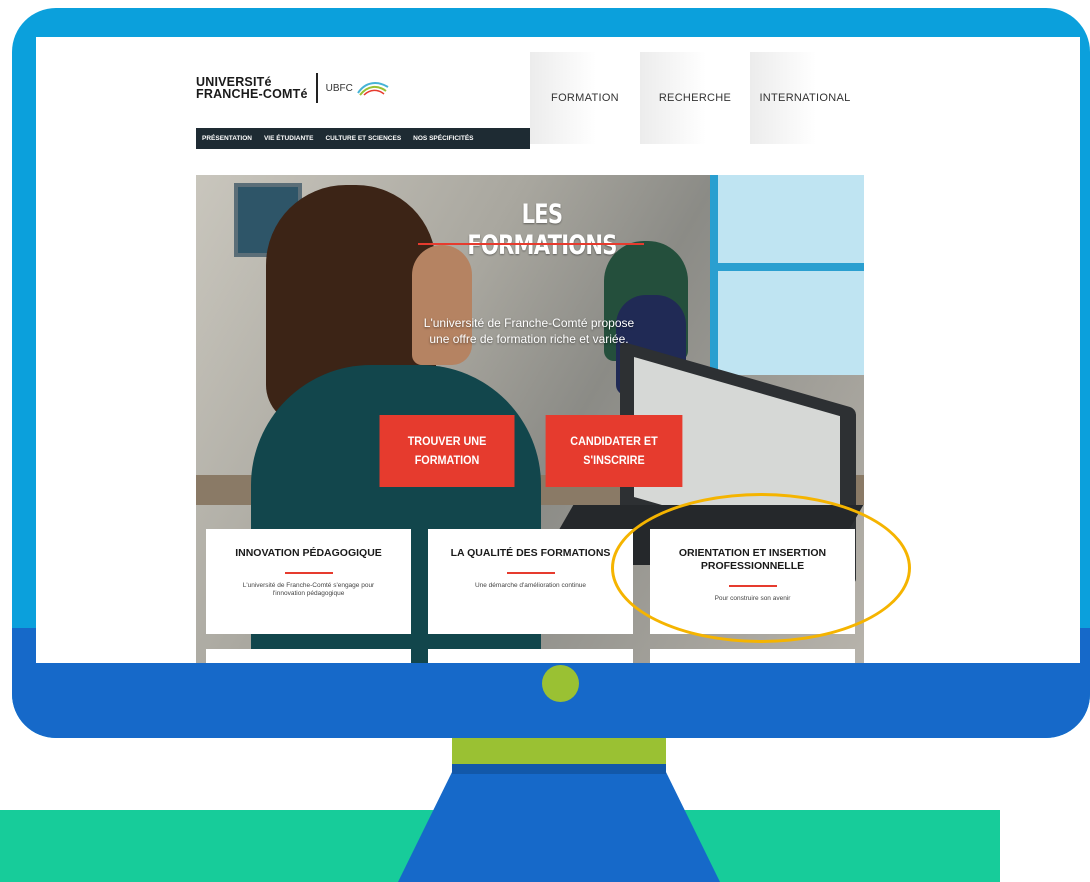  I want to click on university-logo: UNIVERSITé FRANCHE-COMTé UBFC, so click(293, 88).